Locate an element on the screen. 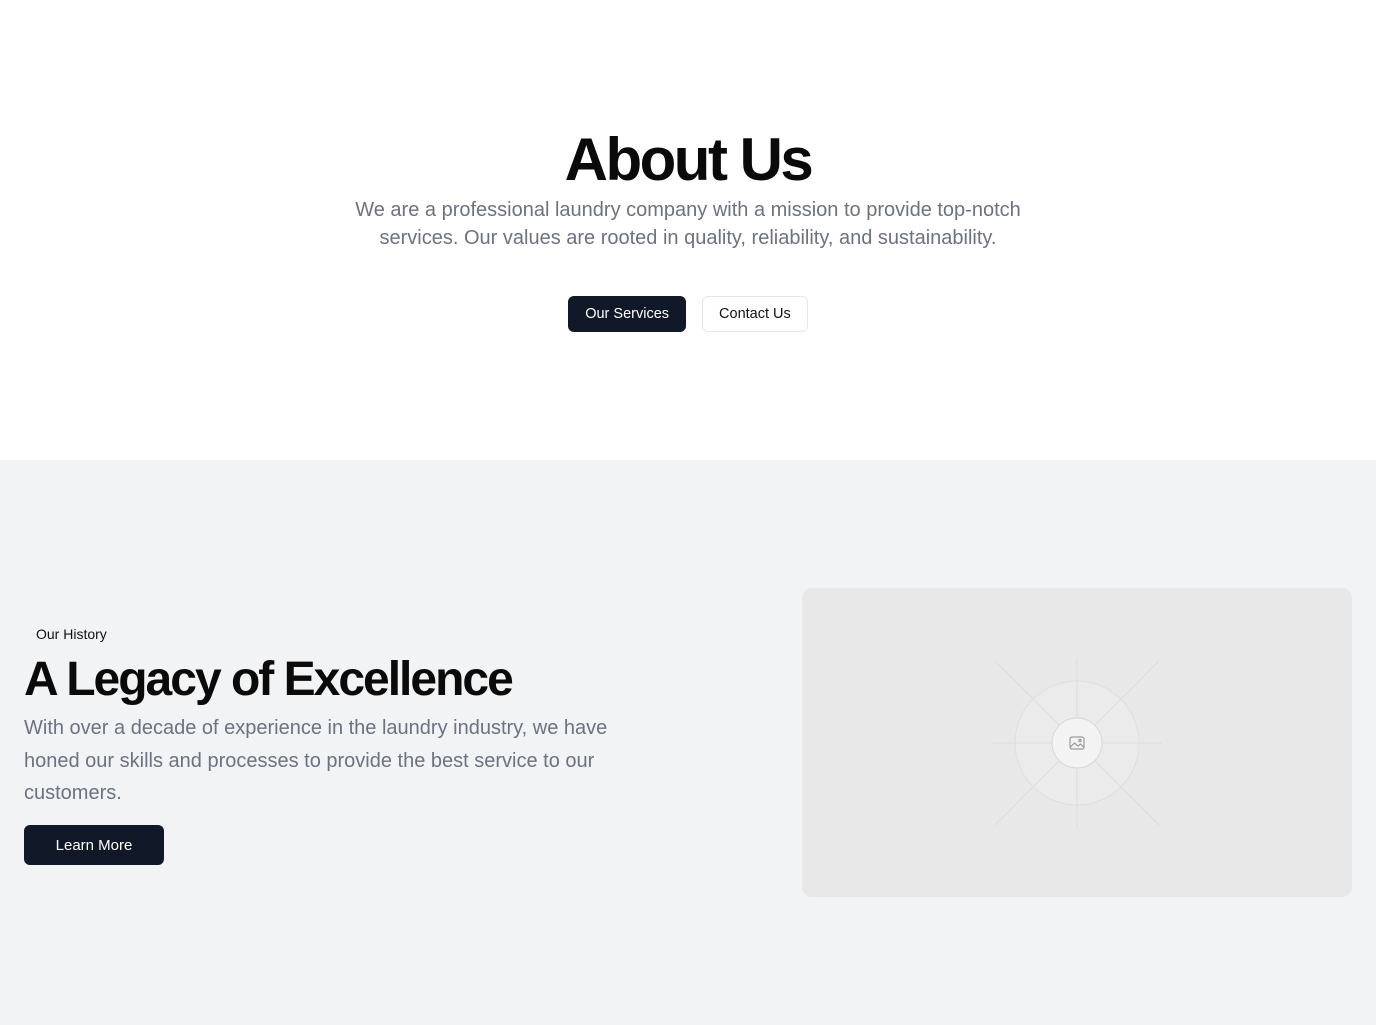 This screenshot has width=1376, height=1025. page-title: About Us is located at coordinates (689, 159).